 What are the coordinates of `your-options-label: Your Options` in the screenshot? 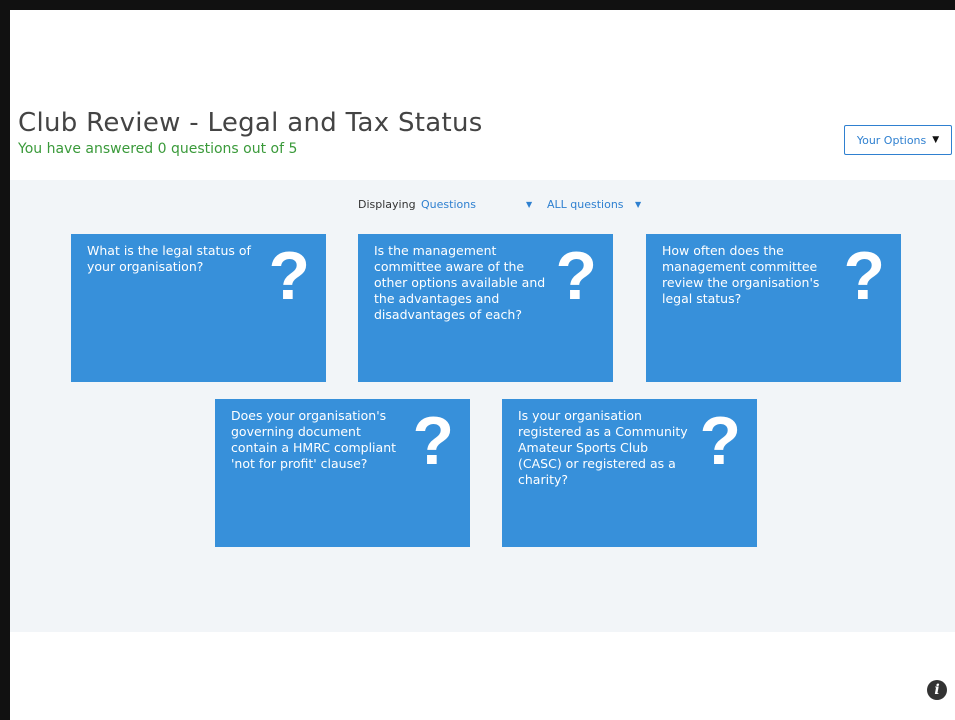 It's located at (891, 140).